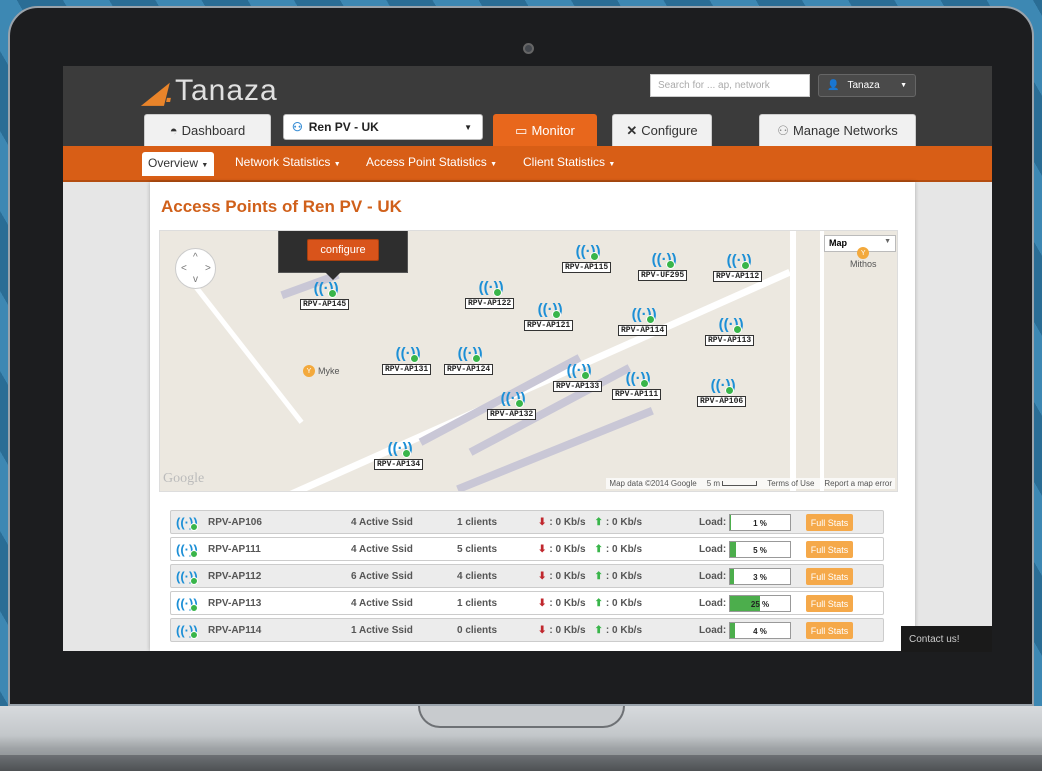 This screenshot has width=1042, height=771. Describe the element at coordinates (213, 130) in the screenshot. I see `tab-dashboard-label: Dashboard` at that location.